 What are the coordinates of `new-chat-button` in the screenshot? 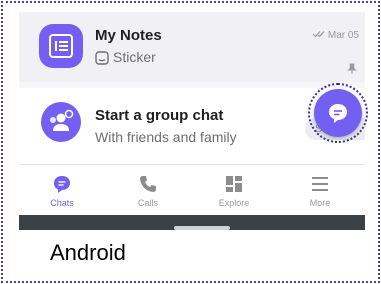 It's located at (338, 113).